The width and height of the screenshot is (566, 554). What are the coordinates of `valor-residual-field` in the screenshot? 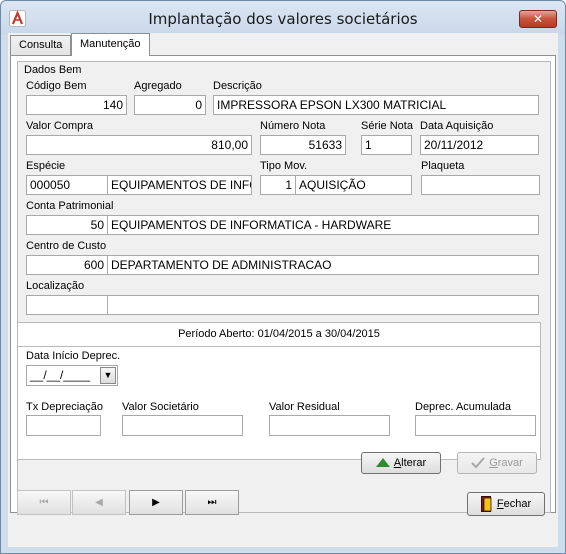 It's located at (329, 425).